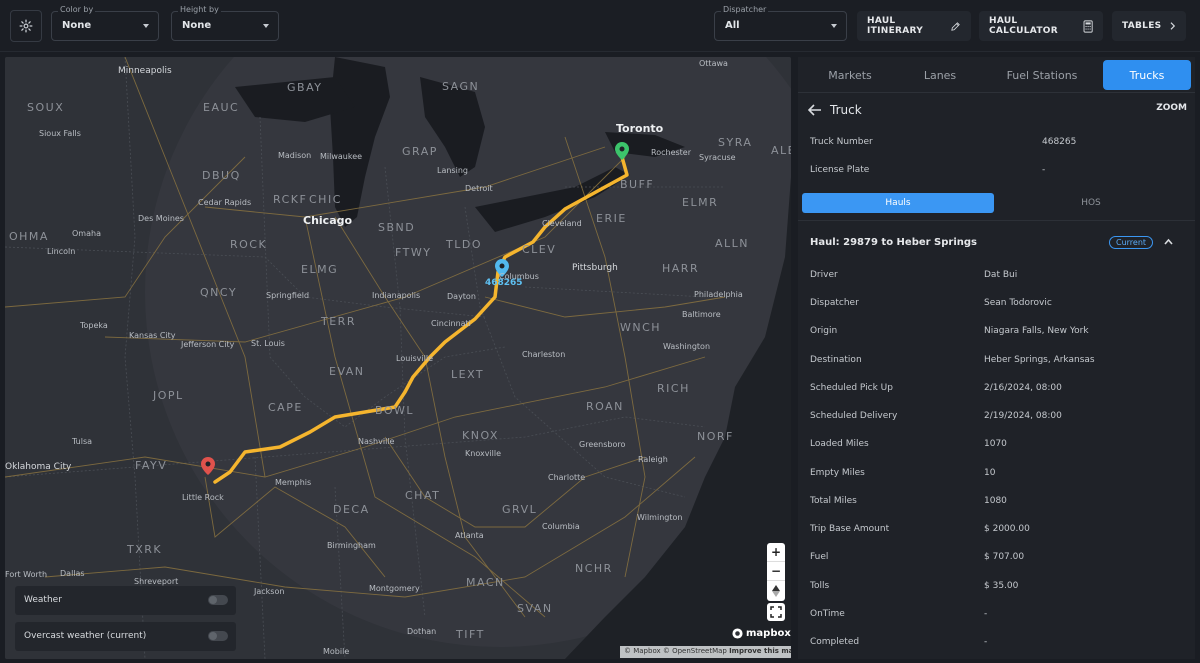 This screenshot has width=1200, height=663. Describe the element at coordinates (687, 346) in the screenshot. I see `map-city-label: Washington` at that location.